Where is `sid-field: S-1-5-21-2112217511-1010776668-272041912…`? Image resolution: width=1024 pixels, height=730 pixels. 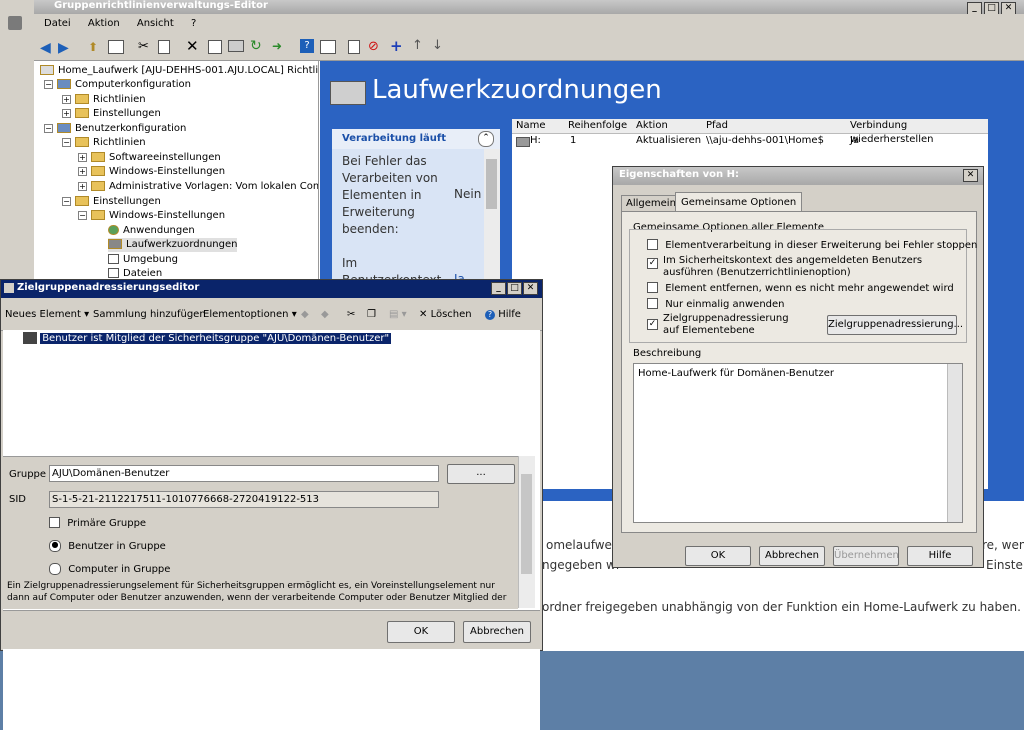 sid-field: S-1-5-21-2112217511-1010776668-272041912… is located at coordinates (244, 499).